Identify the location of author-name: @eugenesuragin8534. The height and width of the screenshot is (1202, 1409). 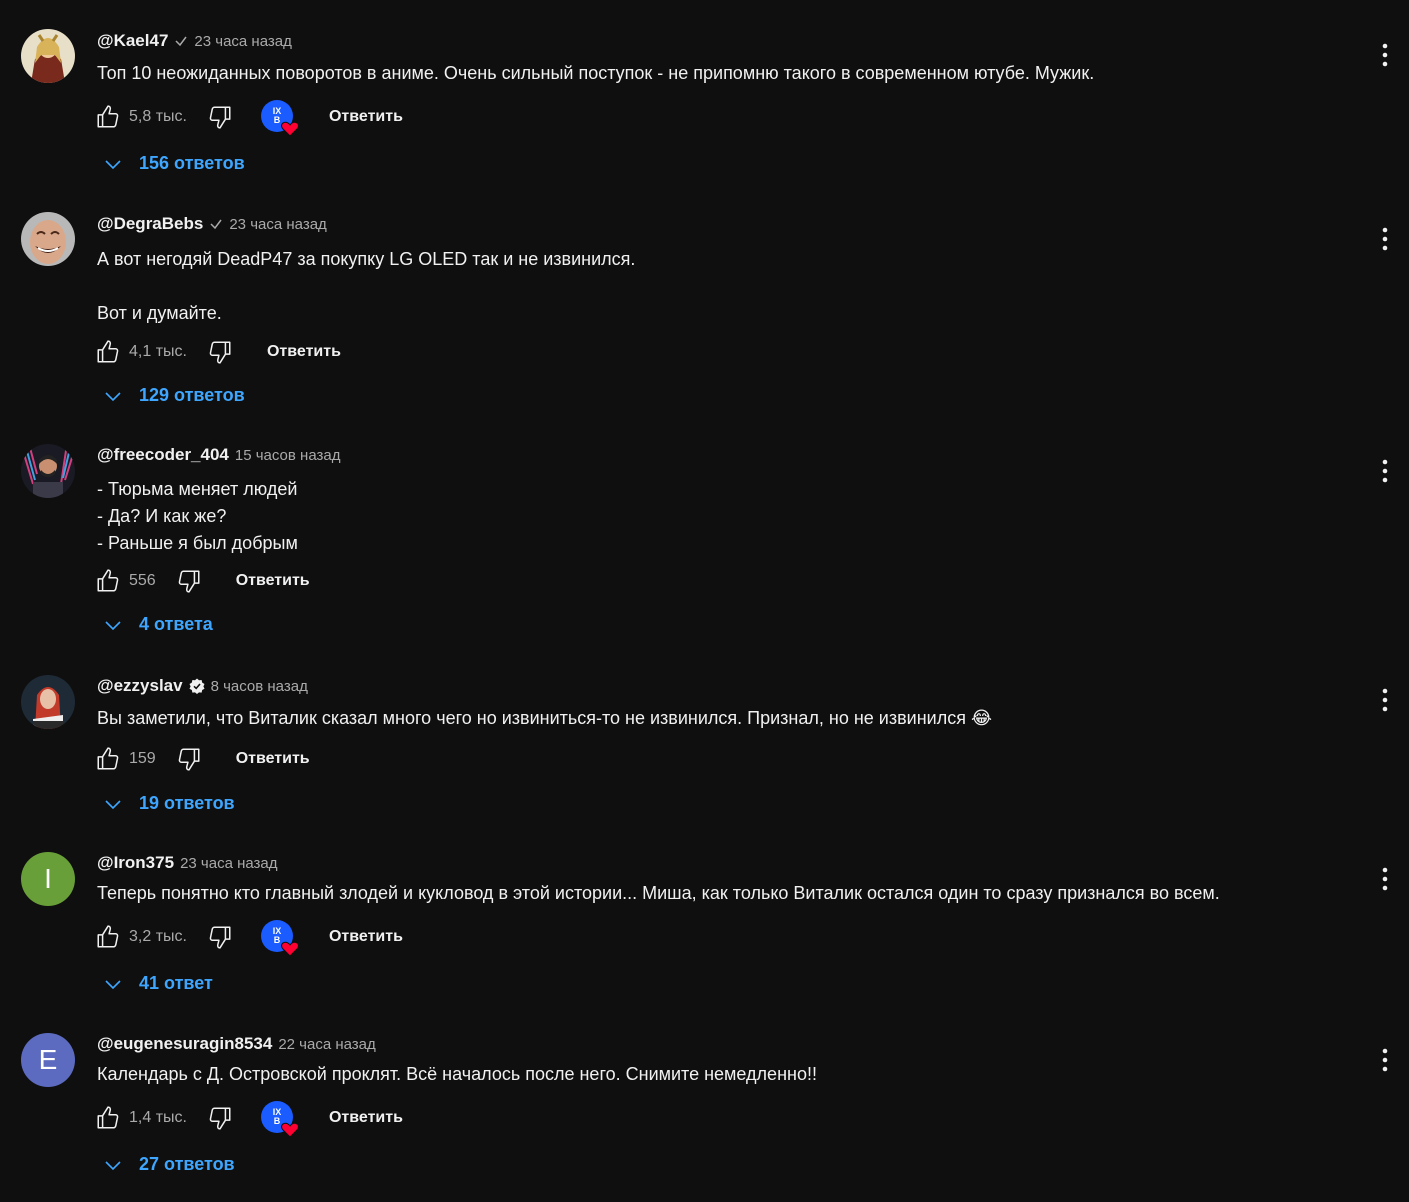
(184, 1044).